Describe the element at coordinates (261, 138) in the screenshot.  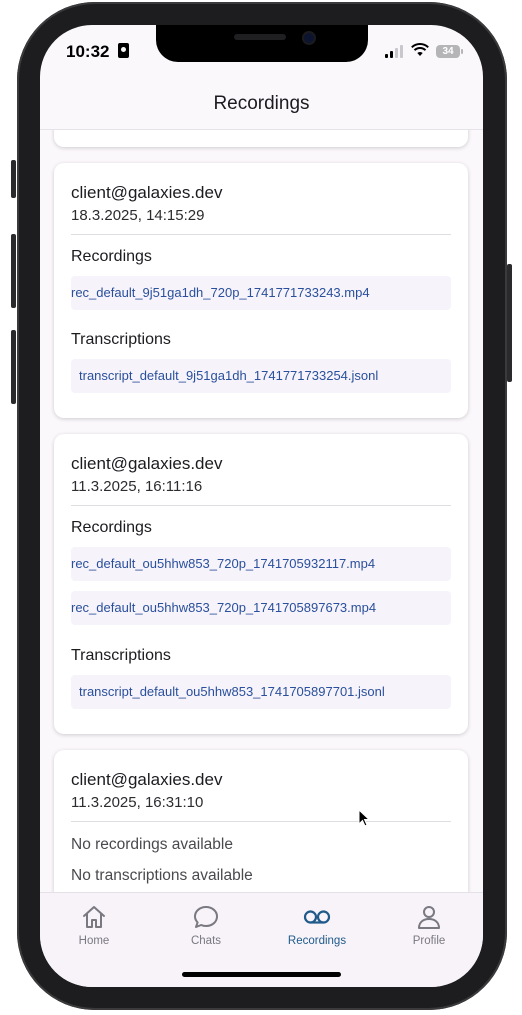
I see `recording-card-partial` at that location.